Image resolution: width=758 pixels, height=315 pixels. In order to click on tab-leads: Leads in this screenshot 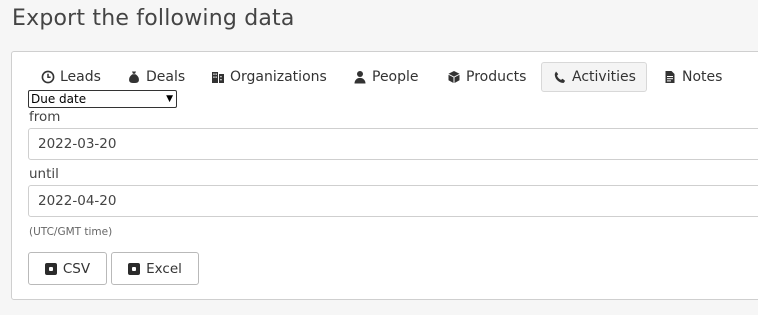, I will do `click(70, 77)`.